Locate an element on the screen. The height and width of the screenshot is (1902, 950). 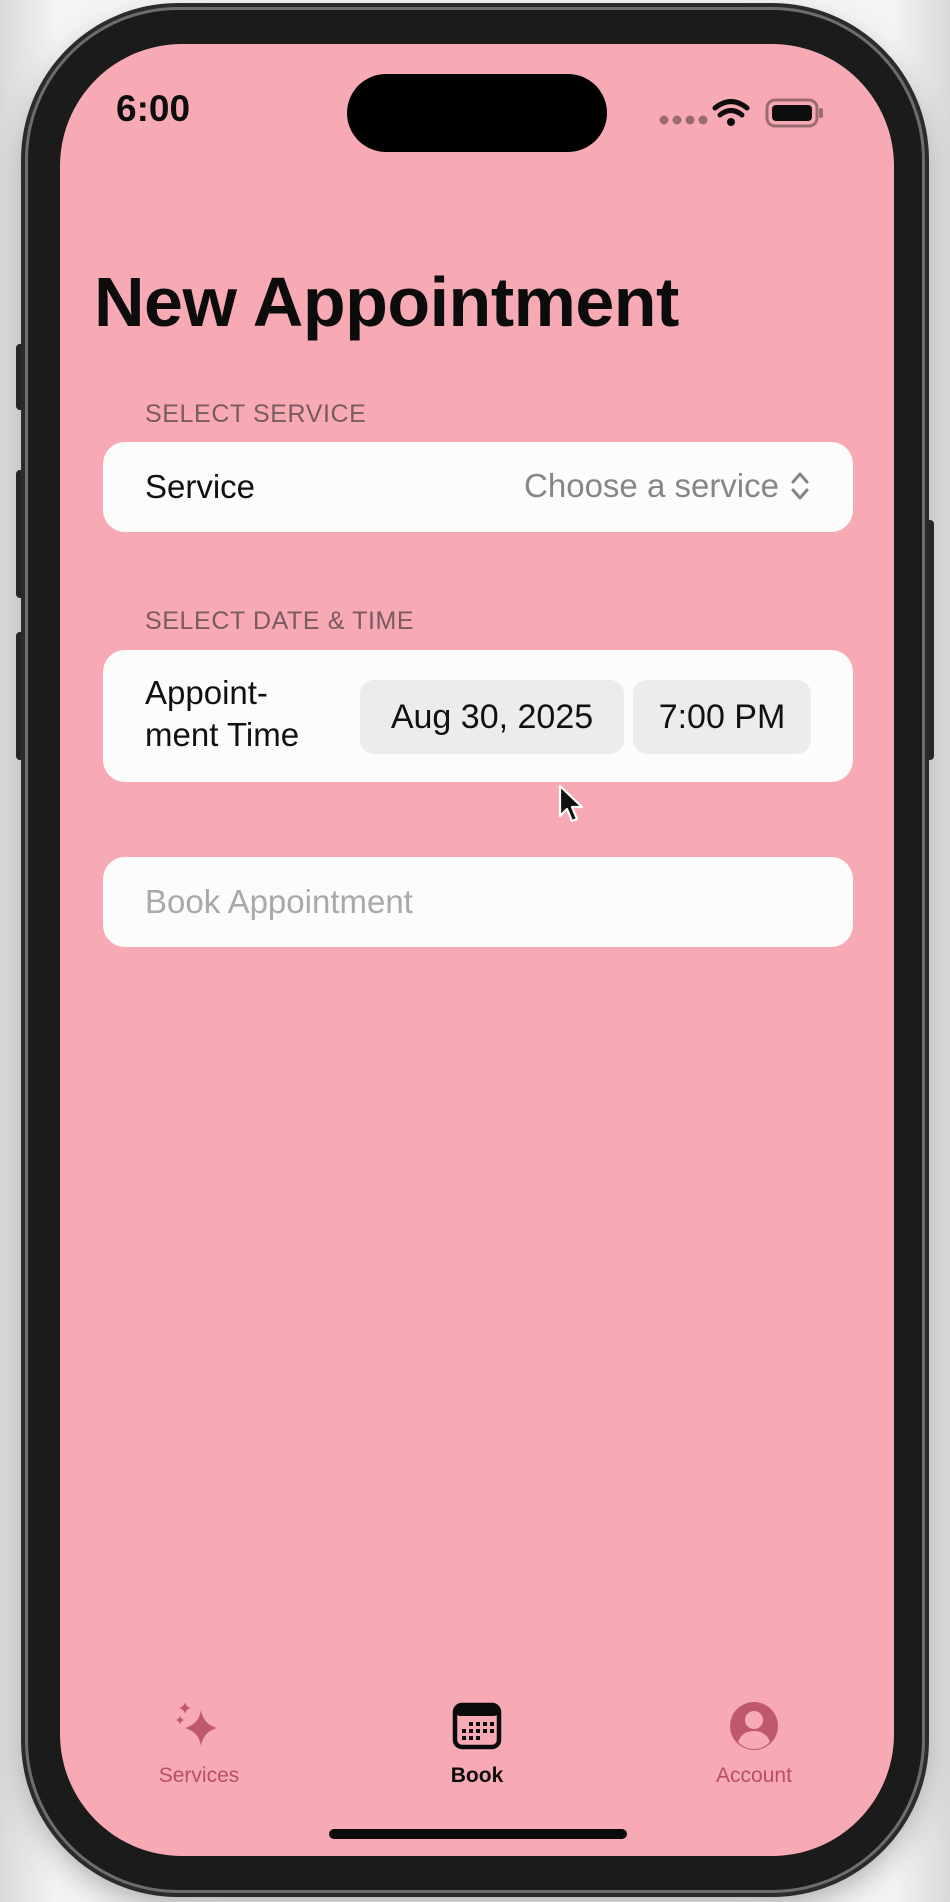
appointment-time-label: Appoint- ment Time is located at coordinates (240, 714).